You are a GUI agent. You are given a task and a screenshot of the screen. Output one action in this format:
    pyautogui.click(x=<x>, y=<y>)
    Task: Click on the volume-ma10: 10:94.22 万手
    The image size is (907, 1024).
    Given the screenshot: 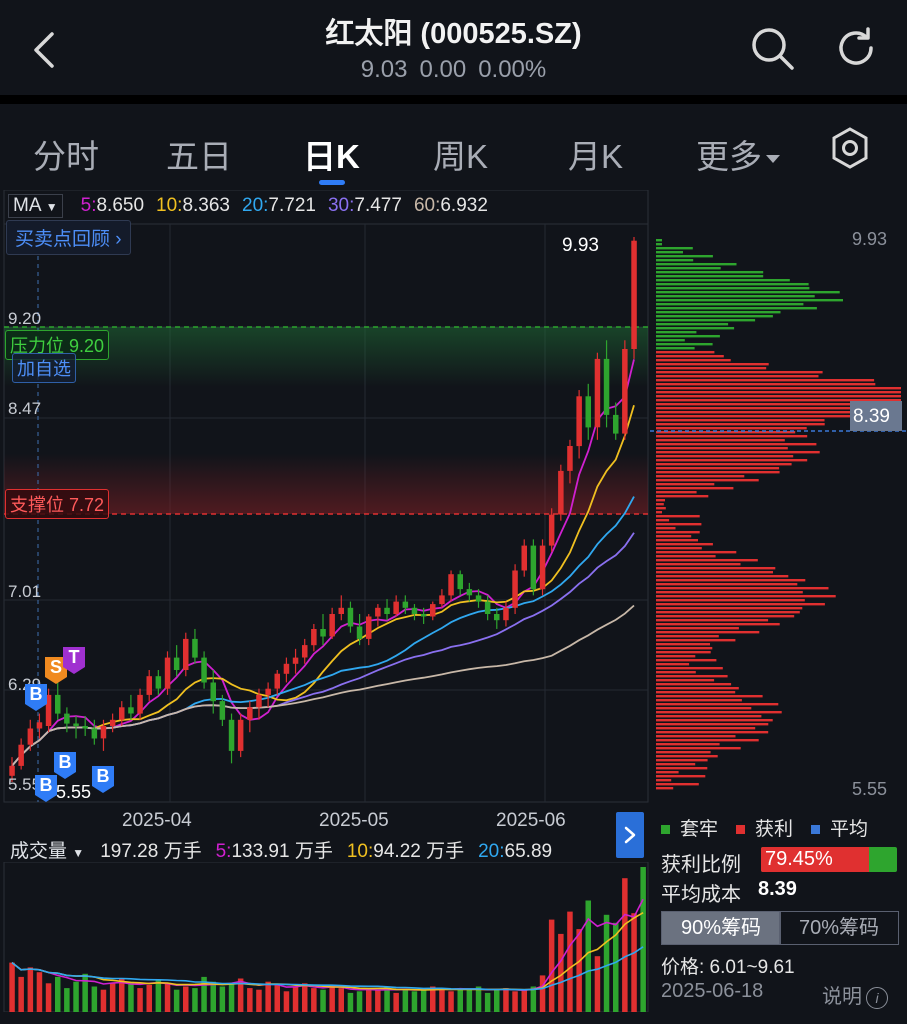 What is the action you would take?
    pyautogui.click(x=405, y=851)
    